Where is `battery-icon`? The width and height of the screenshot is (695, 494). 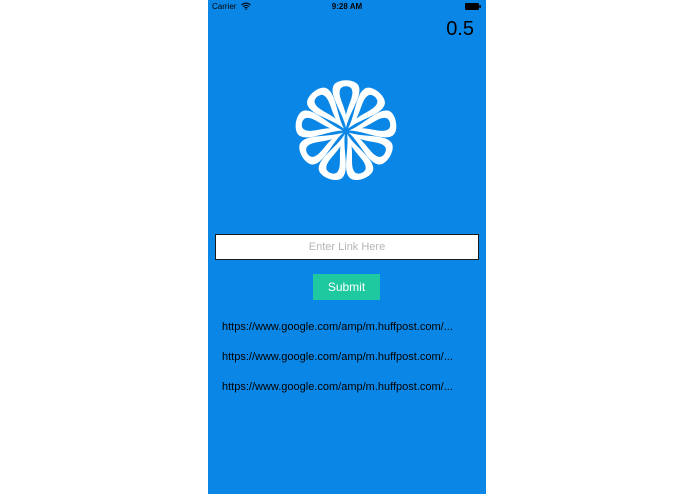
battery-icon is located at coordinates (473, 6).